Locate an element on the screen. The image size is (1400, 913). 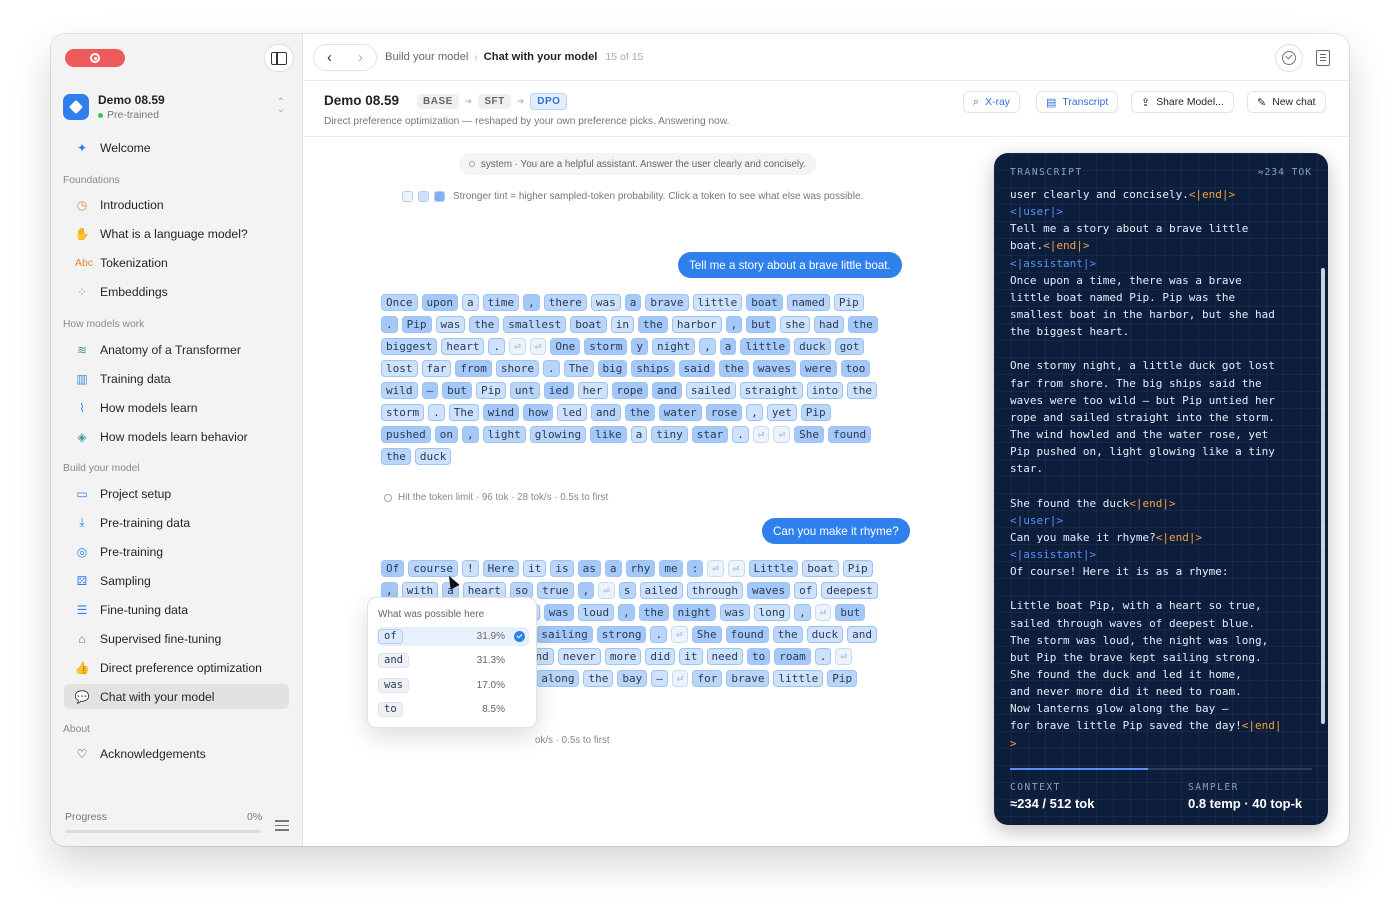
sidebar-item-project-setup: ▭ Project setup is located at coordinates (176, 493).